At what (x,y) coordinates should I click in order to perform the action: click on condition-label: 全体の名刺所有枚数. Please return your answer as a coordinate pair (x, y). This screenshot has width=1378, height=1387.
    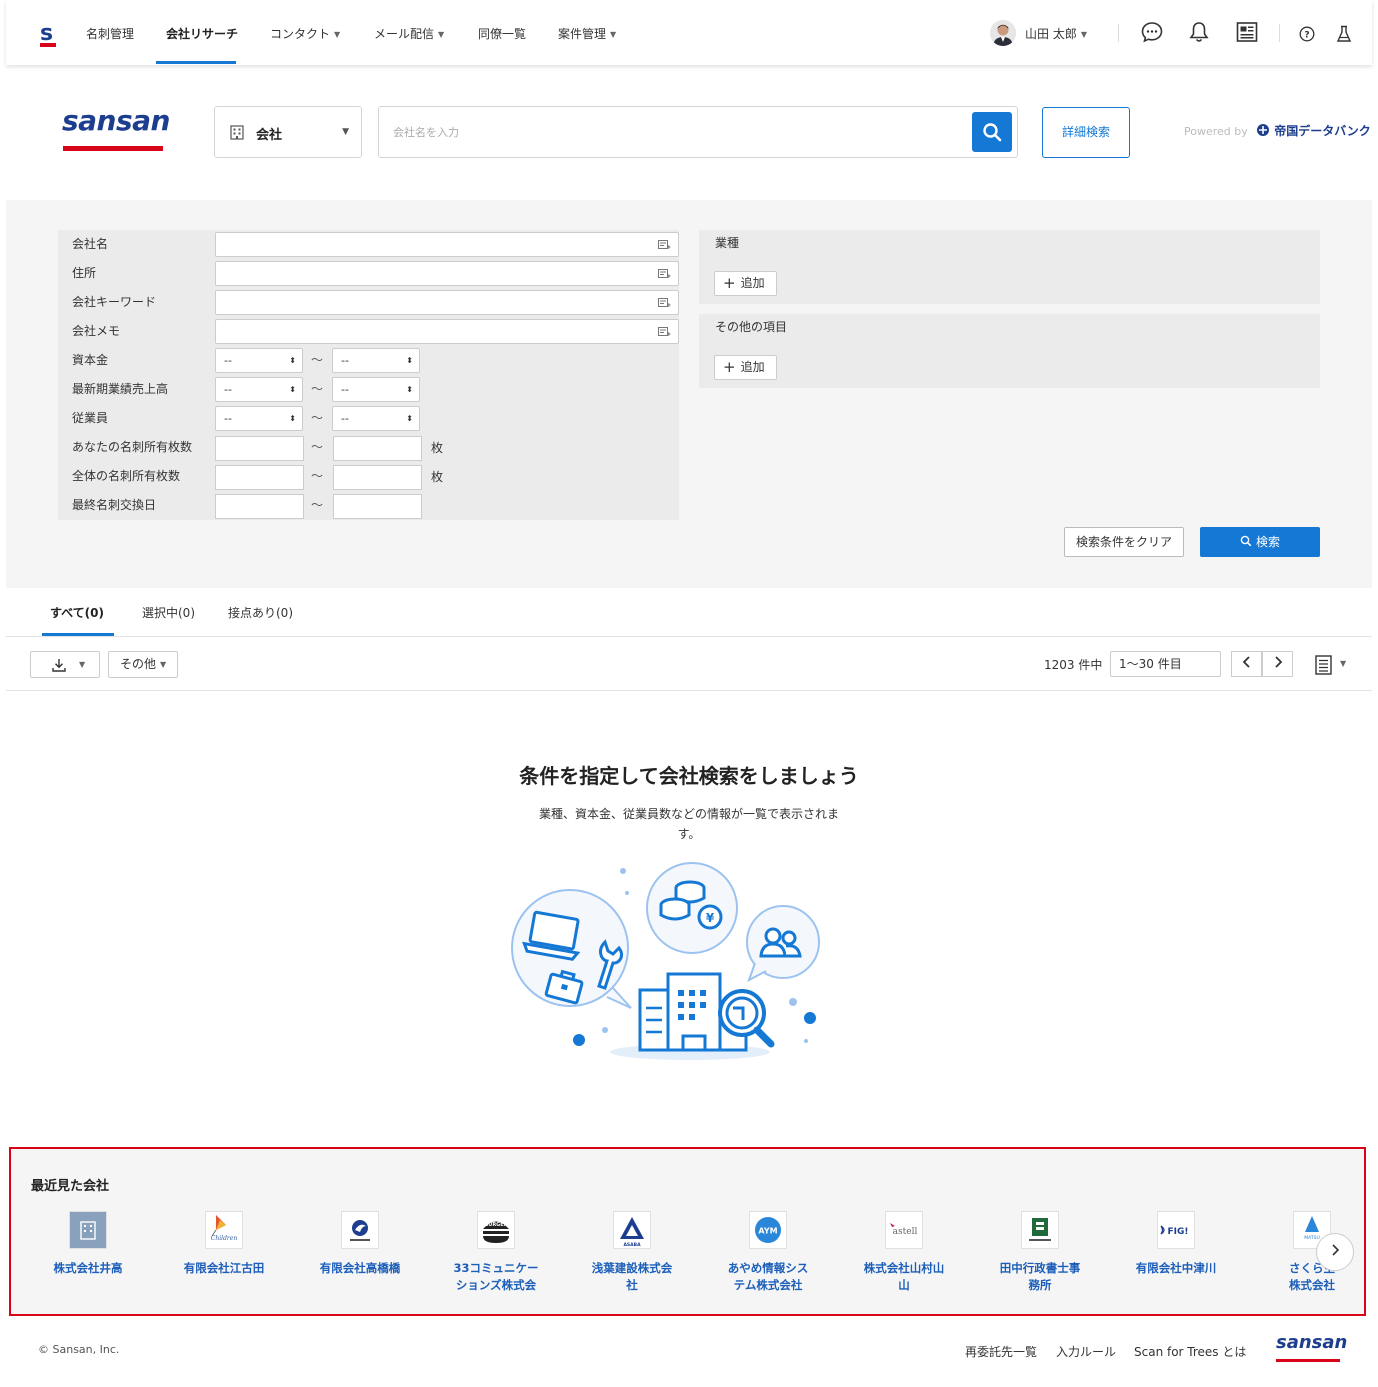
    Looking at the image, I should click on (136, 476).